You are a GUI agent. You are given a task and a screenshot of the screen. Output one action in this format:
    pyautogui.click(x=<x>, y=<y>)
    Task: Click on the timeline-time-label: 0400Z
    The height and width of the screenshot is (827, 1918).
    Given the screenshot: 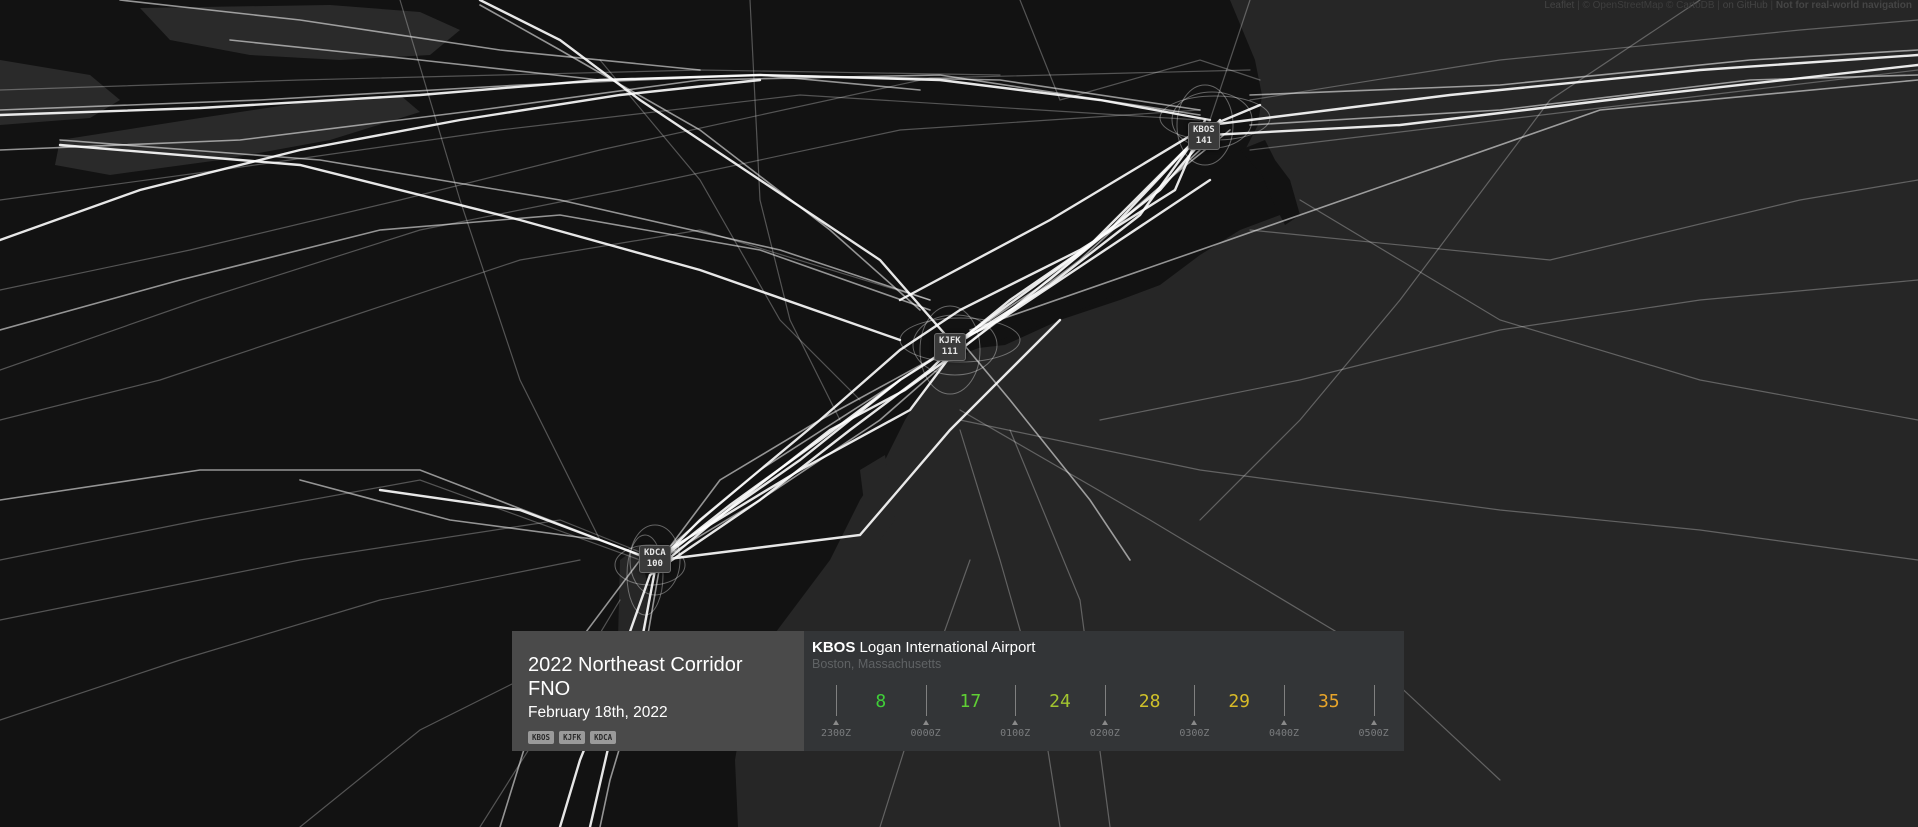 What is the action you would take?
    pyautogui.click(x=1284, y=733)
    